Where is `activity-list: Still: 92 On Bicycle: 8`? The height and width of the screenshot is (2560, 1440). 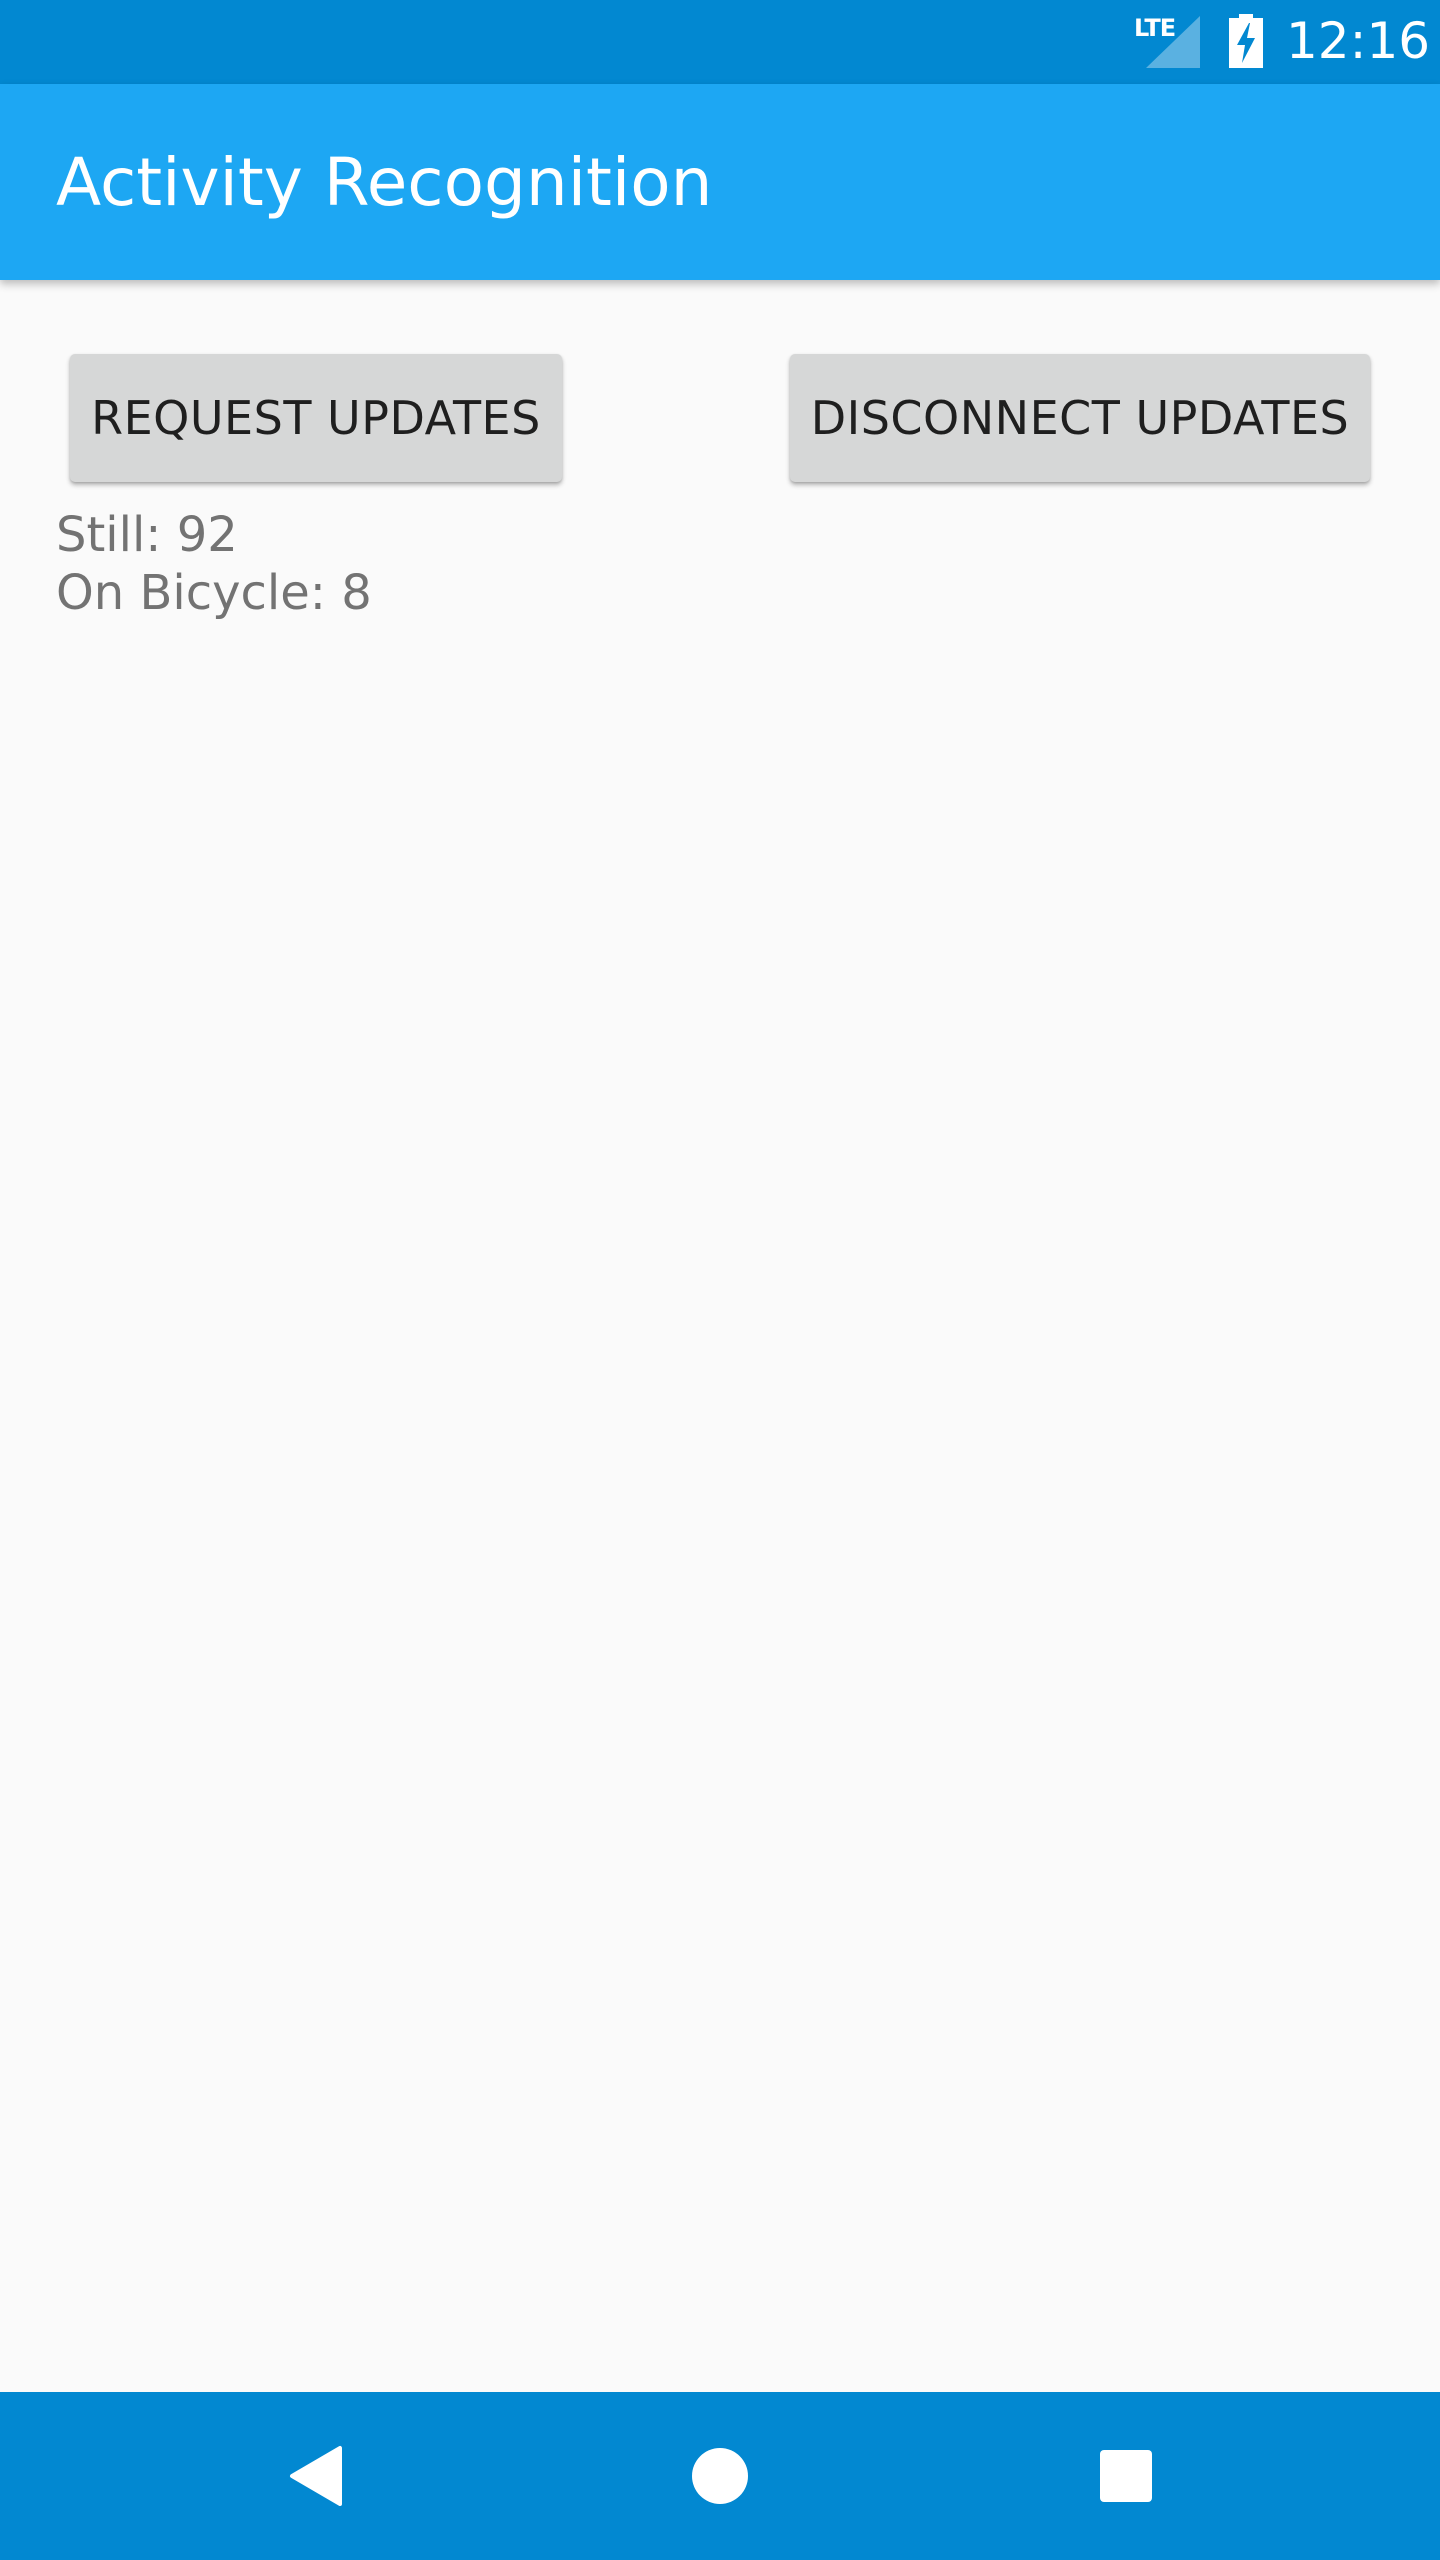 activity-list: Still: 92 On Bicycle: 8 is located at coordinates (214, 564).